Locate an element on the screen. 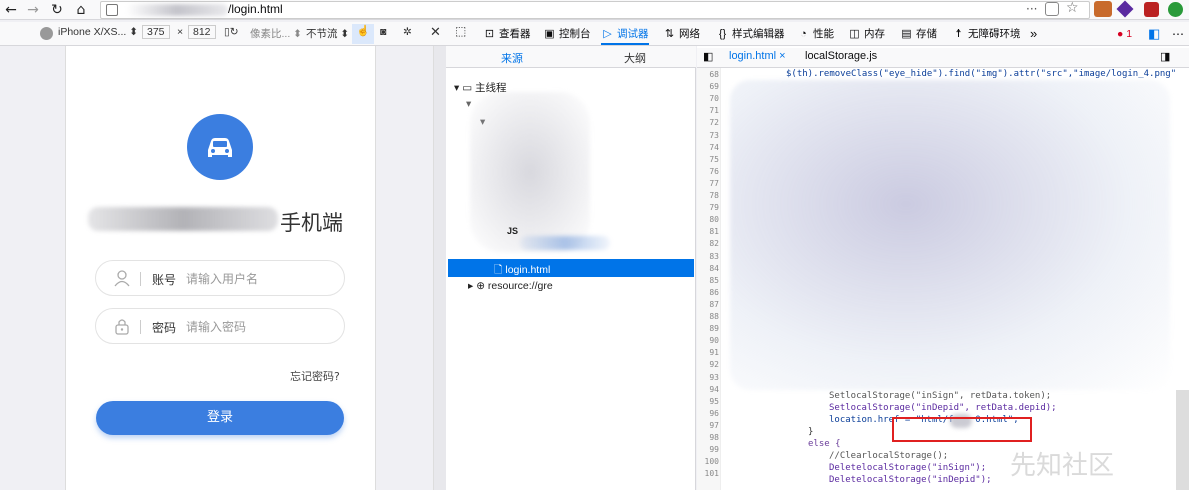 This screenshot has height=490, width=1189. settings-gear-icon: ✲ is located at coordinates (407, 32).